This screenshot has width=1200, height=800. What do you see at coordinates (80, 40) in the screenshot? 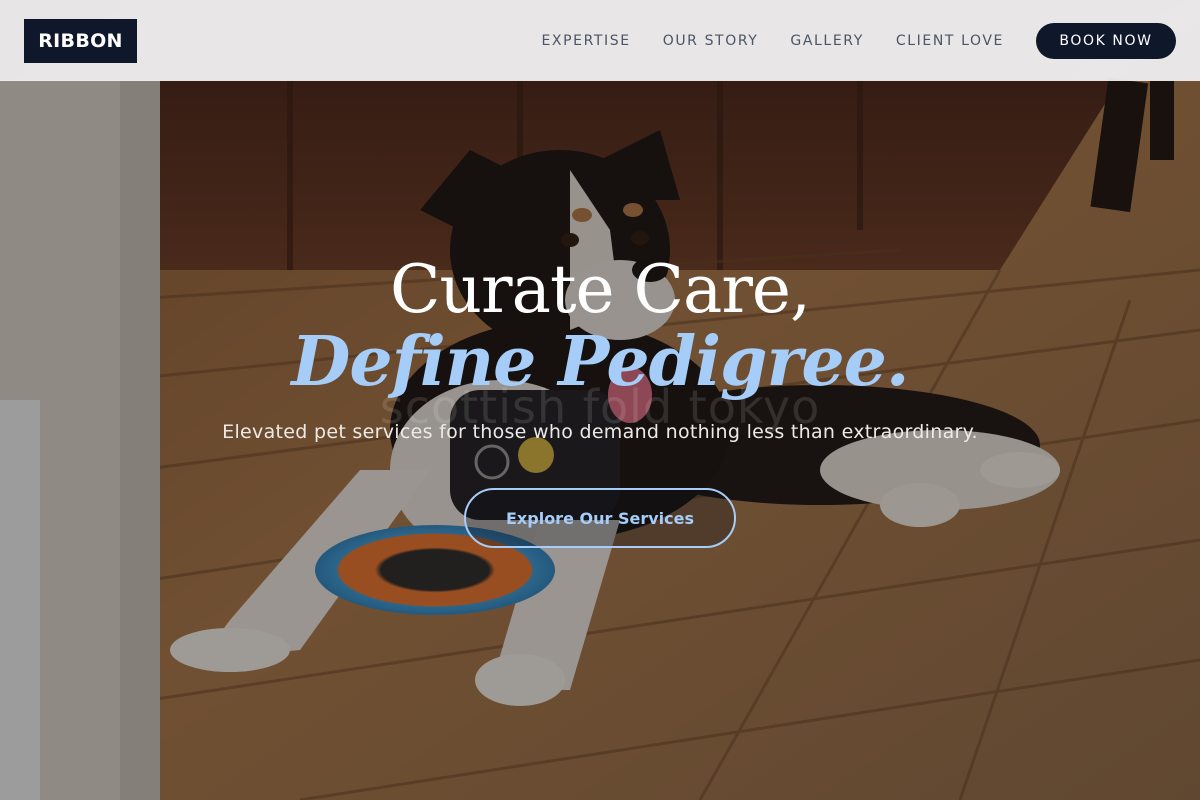
I see `ribbon-logo: RIBBON` at bounding box center [80, 40].